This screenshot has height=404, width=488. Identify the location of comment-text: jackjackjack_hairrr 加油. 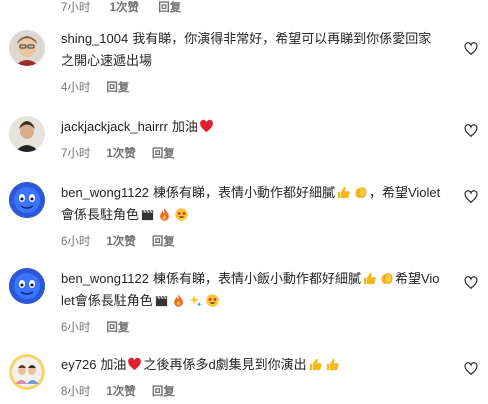
(251, 127).